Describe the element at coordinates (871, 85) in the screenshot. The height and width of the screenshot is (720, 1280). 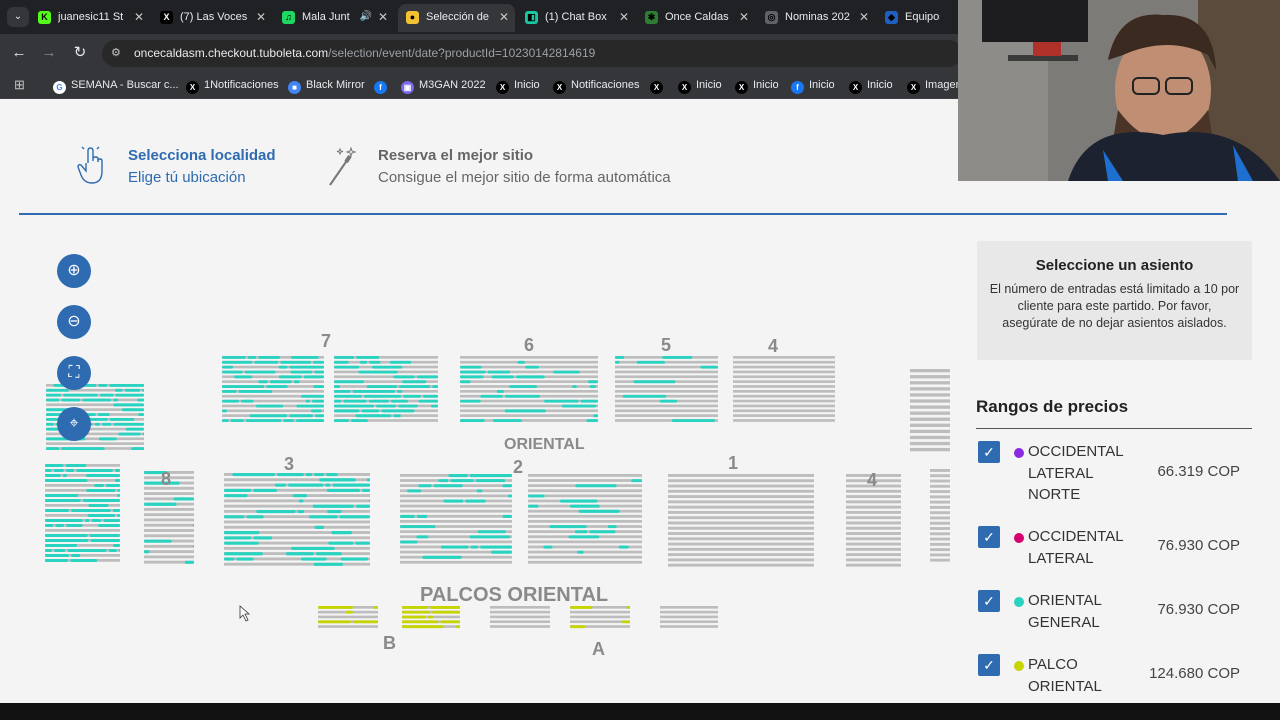
I see `bookmark-item: X Inicio` at that location.